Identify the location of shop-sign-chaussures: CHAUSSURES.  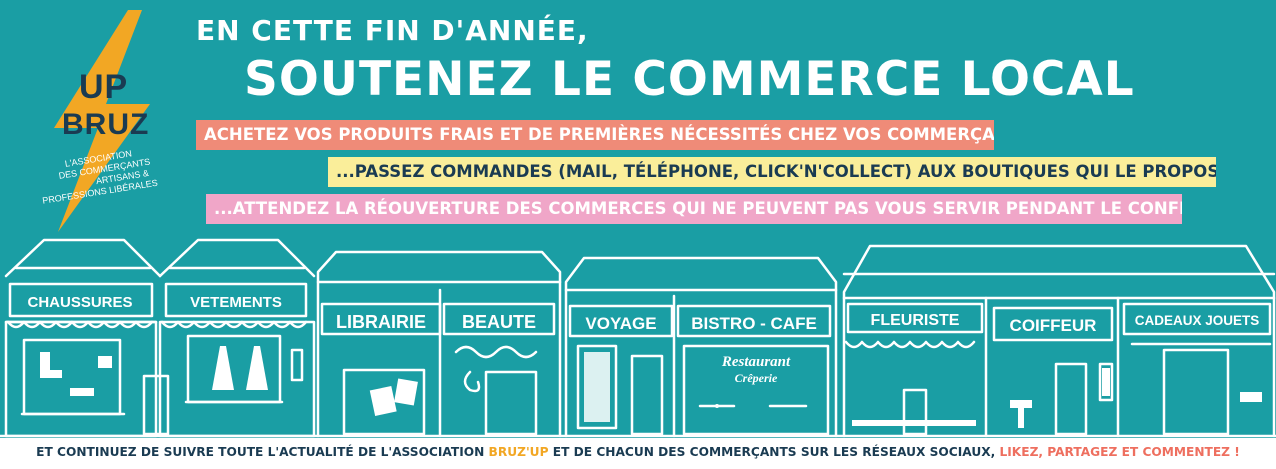
(79, 302).